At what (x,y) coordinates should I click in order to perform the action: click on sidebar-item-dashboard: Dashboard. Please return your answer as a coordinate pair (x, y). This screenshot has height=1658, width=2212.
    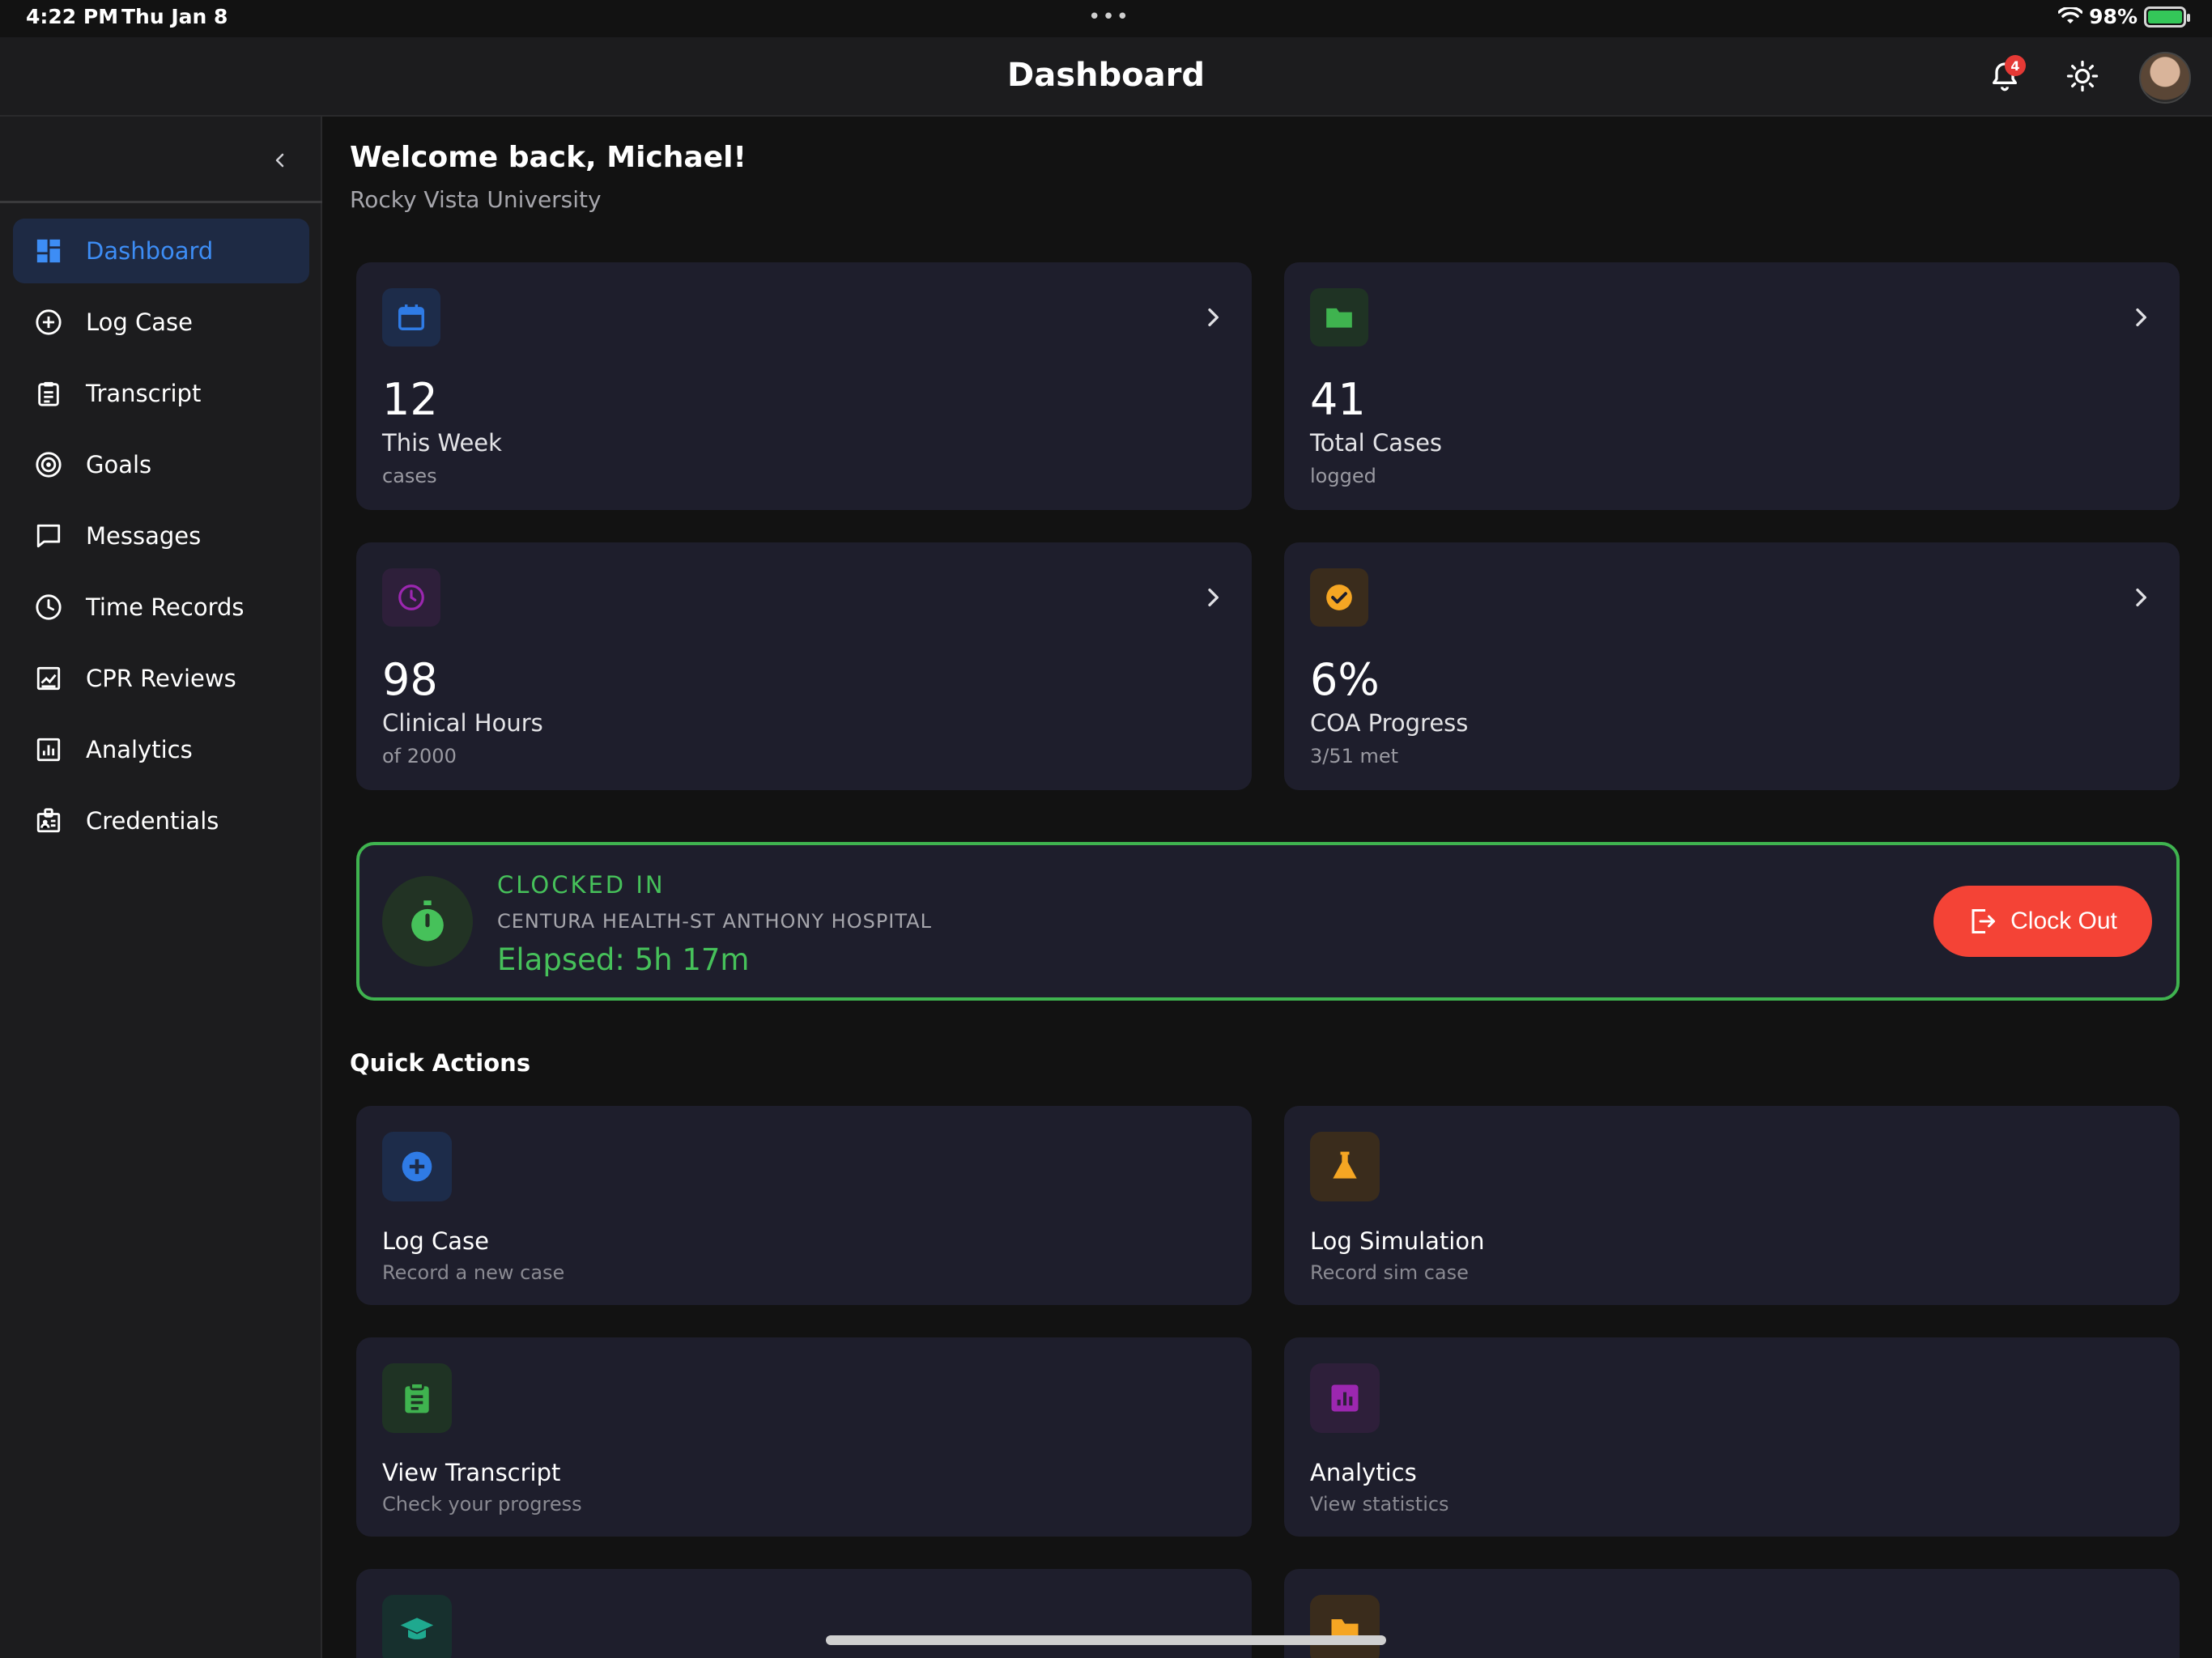
    Looking at the image, I should click on (161, 251).